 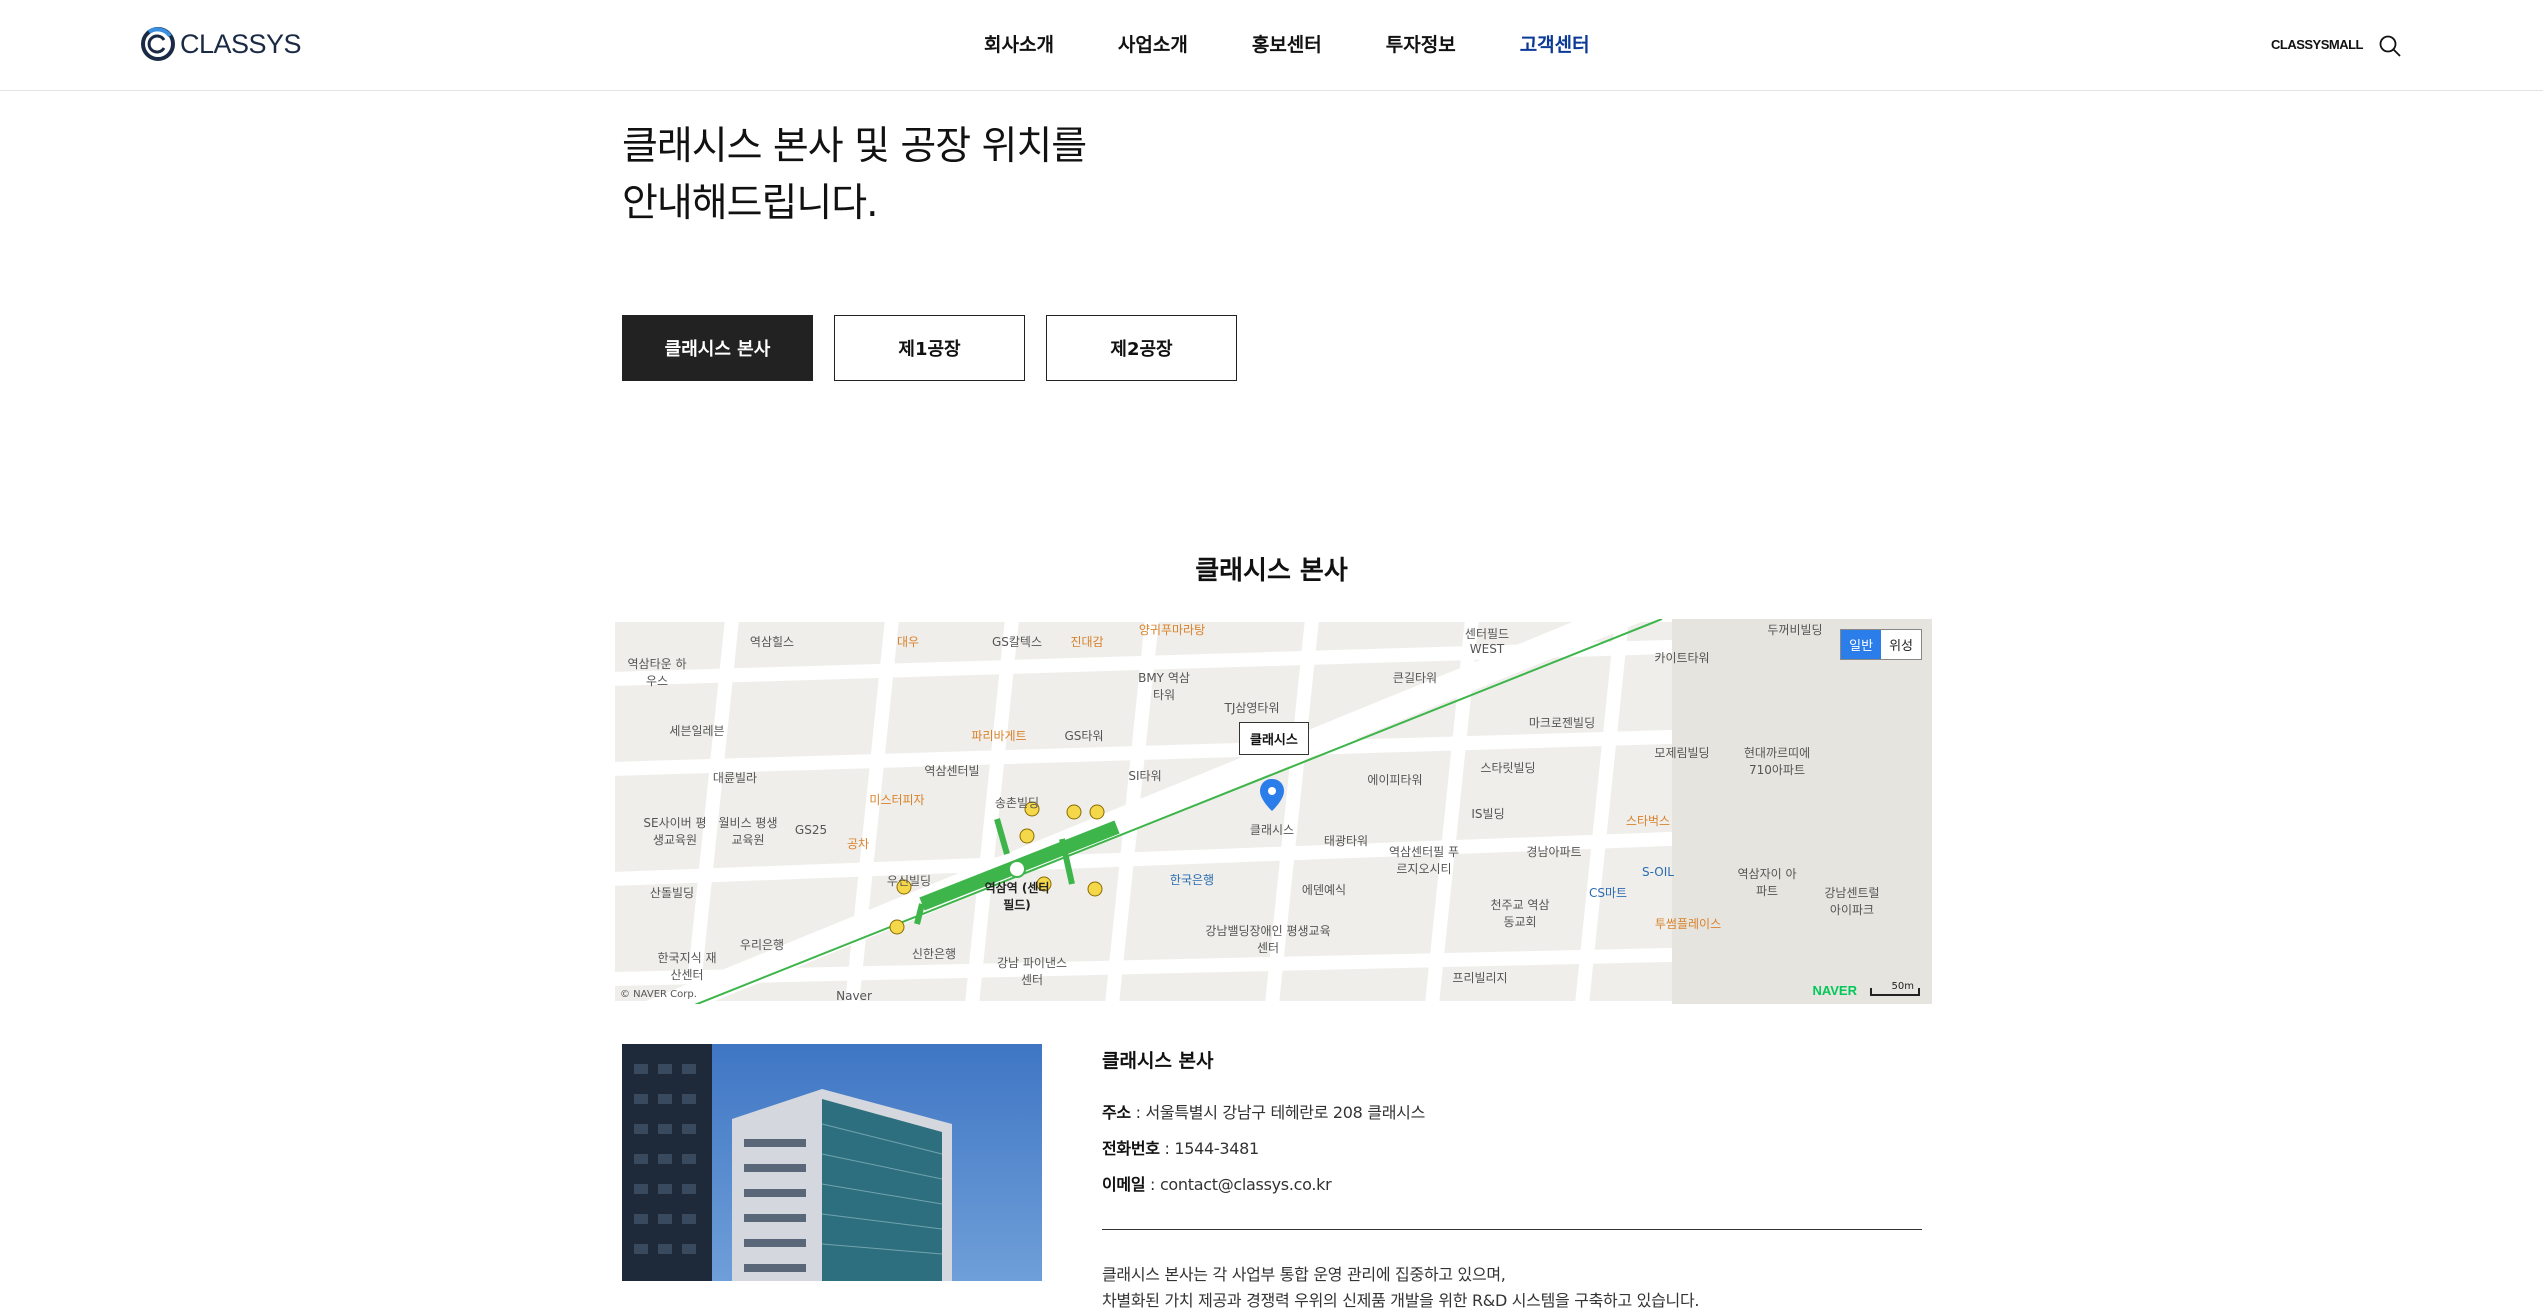 What do you see at coordinates (1271, 571) in the screenshot?
I see `section-title: 클래시스 본사` at bounding box center [1271, 571].